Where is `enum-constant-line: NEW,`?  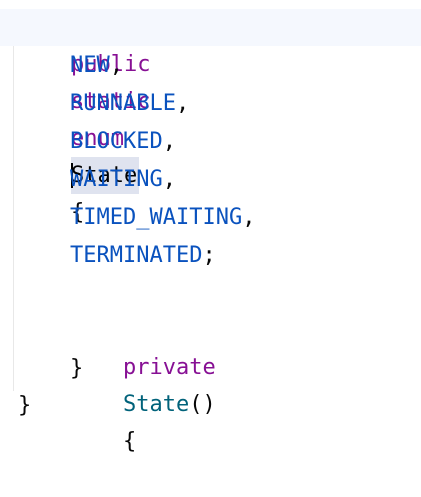
enum-constant-line: NEW, is located at coordinates (96, 65).